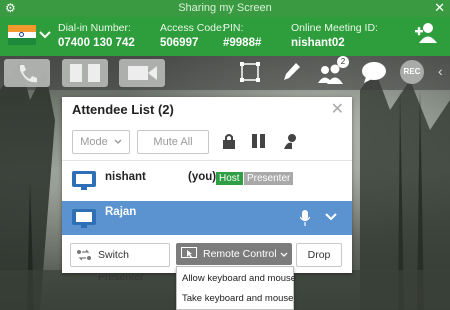 The image size is (450, 310). What do you see at coordinates (337, 109) in the screenshot?
I see `panel-close-icon: ✕` at bounding box center [337, 109].